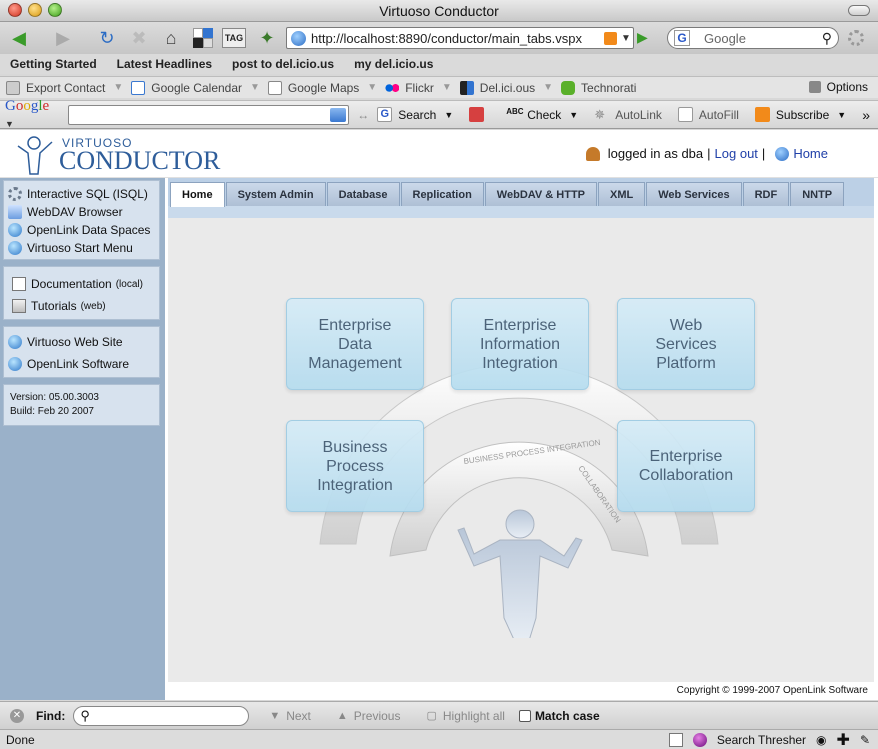  Describe the element at coordinates (497, 87) in the screenshot. I see `delicious-item: Del.ici.ous` at that location.